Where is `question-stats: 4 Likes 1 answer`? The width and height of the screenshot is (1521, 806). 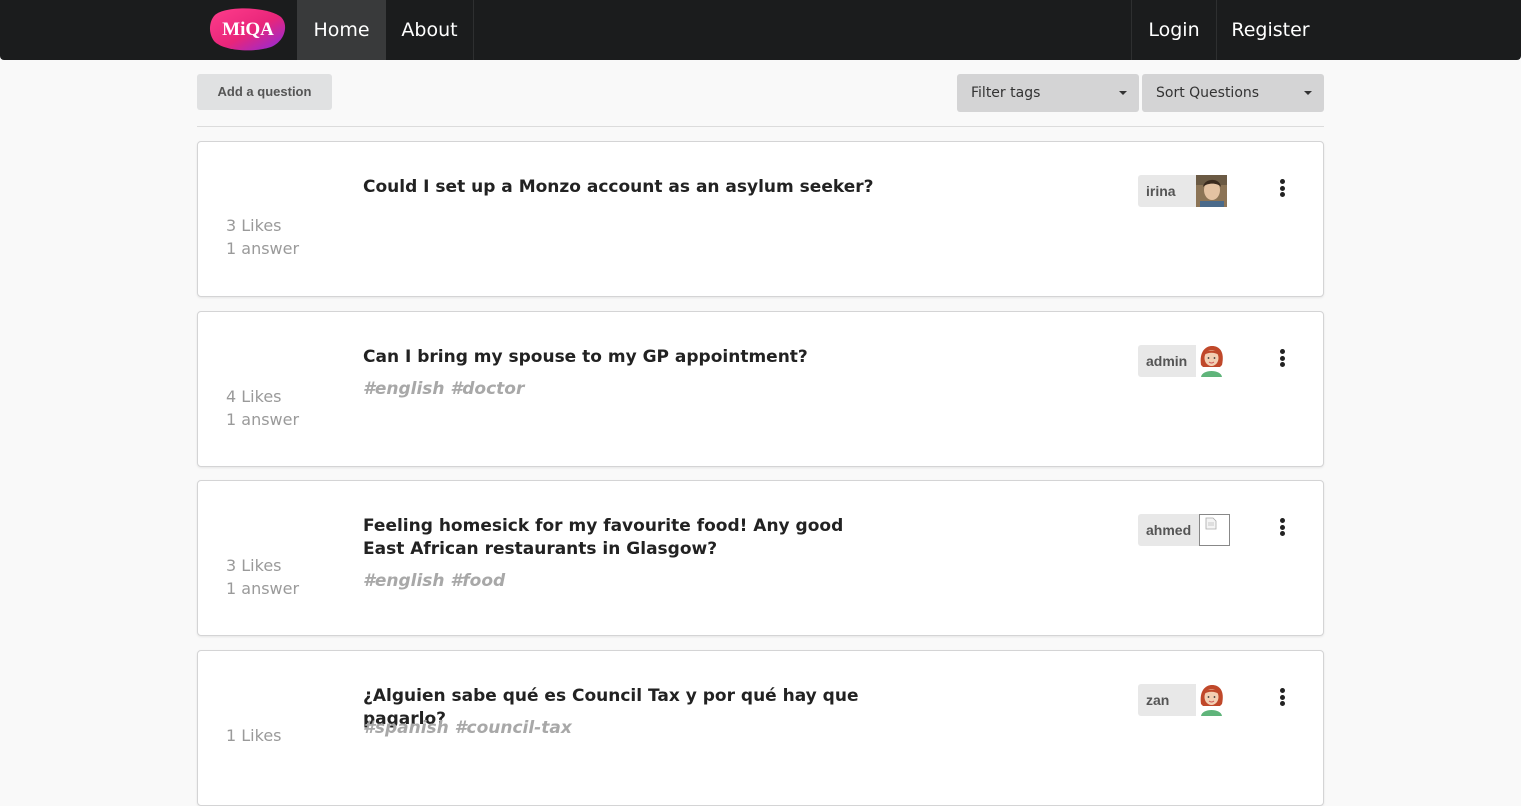 question-stats: 4 Likes 1 answer is located at coordinates (262, 408).